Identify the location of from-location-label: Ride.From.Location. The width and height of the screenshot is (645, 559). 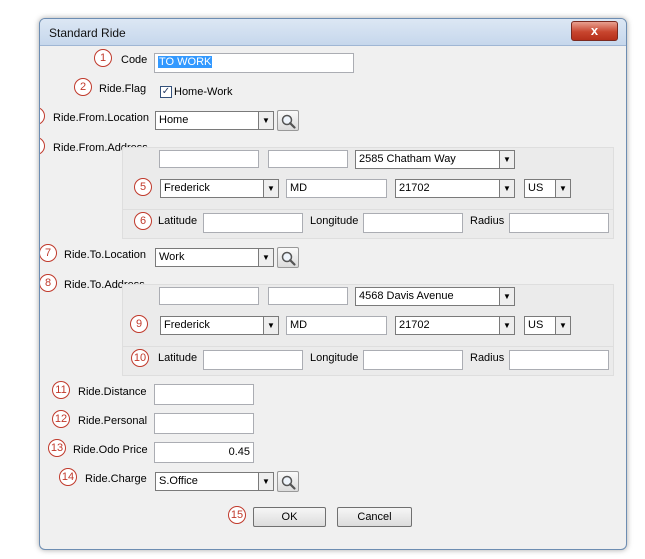
(101, 118).